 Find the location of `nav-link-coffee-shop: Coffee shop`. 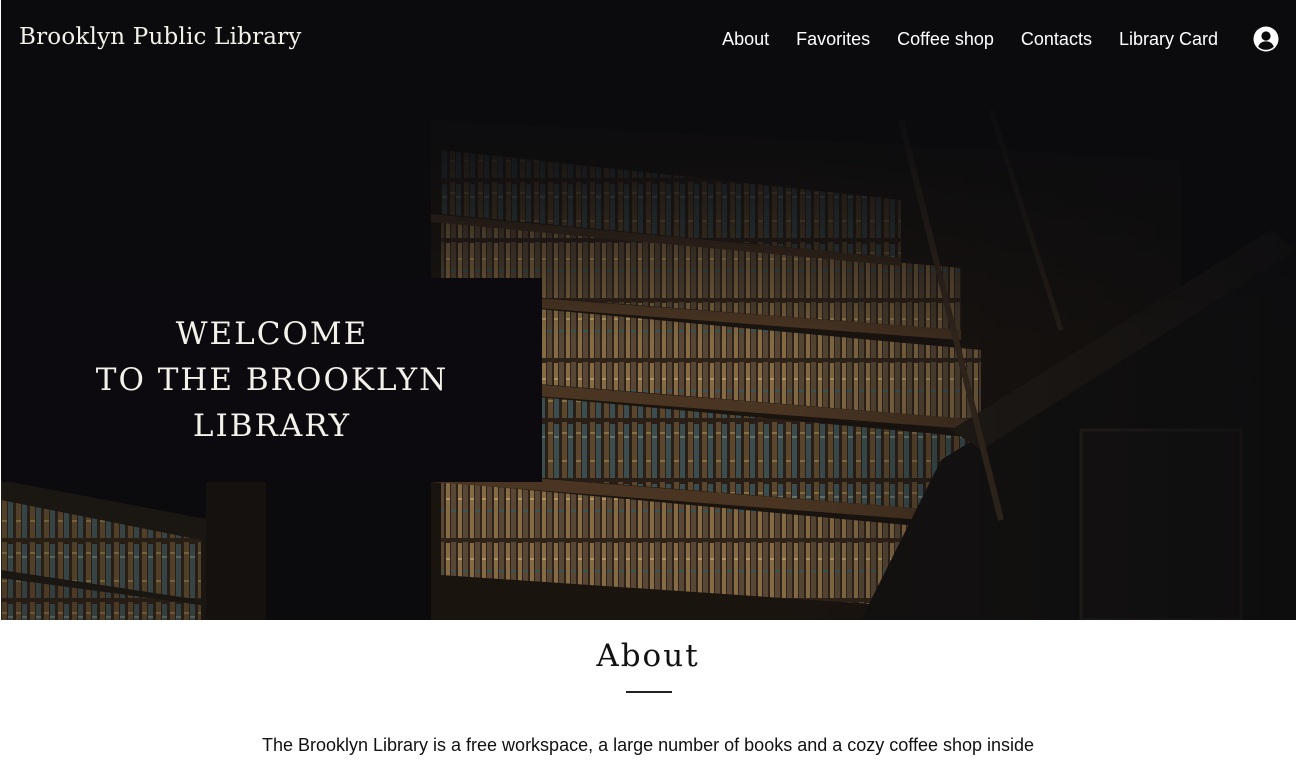

nav-link-coffee-shop: Coffee shop is located at coordinates (945, 39).